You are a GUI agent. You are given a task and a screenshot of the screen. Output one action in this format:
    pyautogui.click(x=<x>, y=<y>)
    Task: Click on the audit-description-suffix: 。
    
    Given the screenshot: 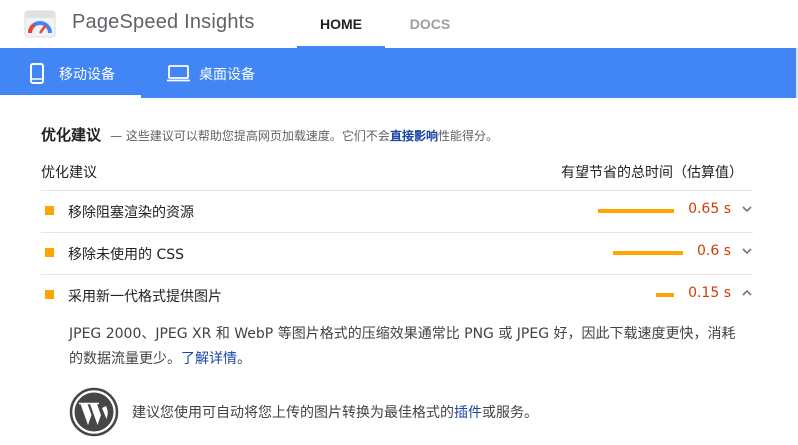 What is the action you would take?
    pyautogui.click(x=244, y=359)
    